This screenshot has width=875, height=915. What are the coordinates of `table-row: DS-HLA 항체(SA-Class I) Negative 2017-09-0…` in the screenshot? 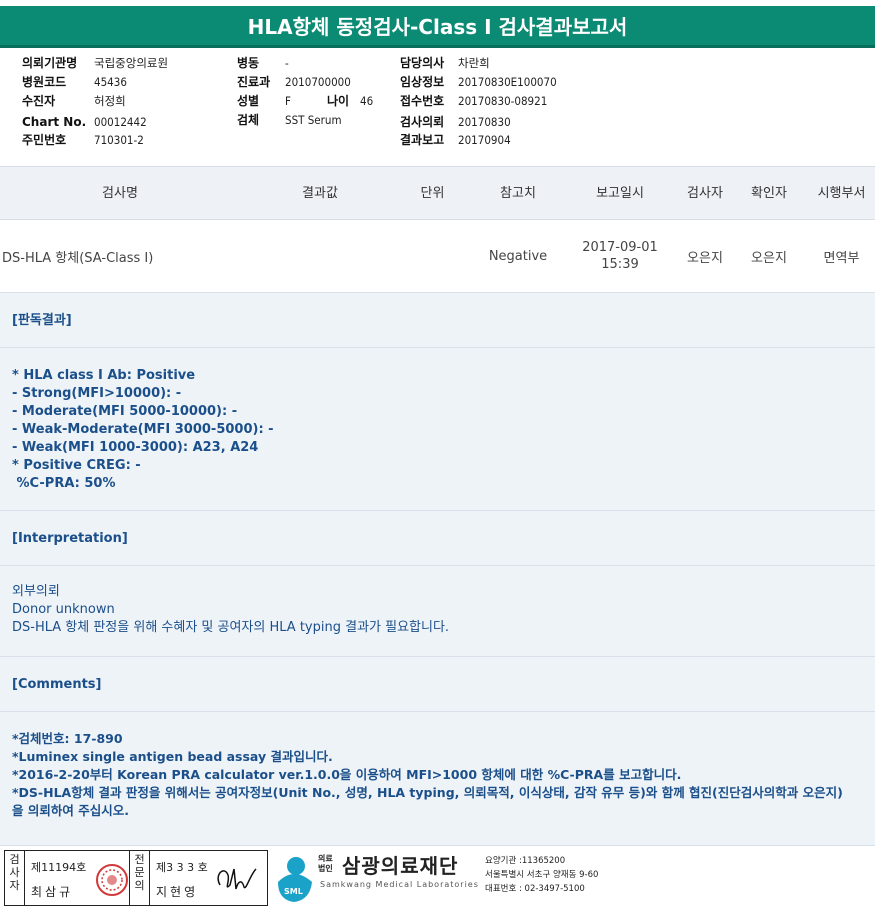 It's located at (437, 256).